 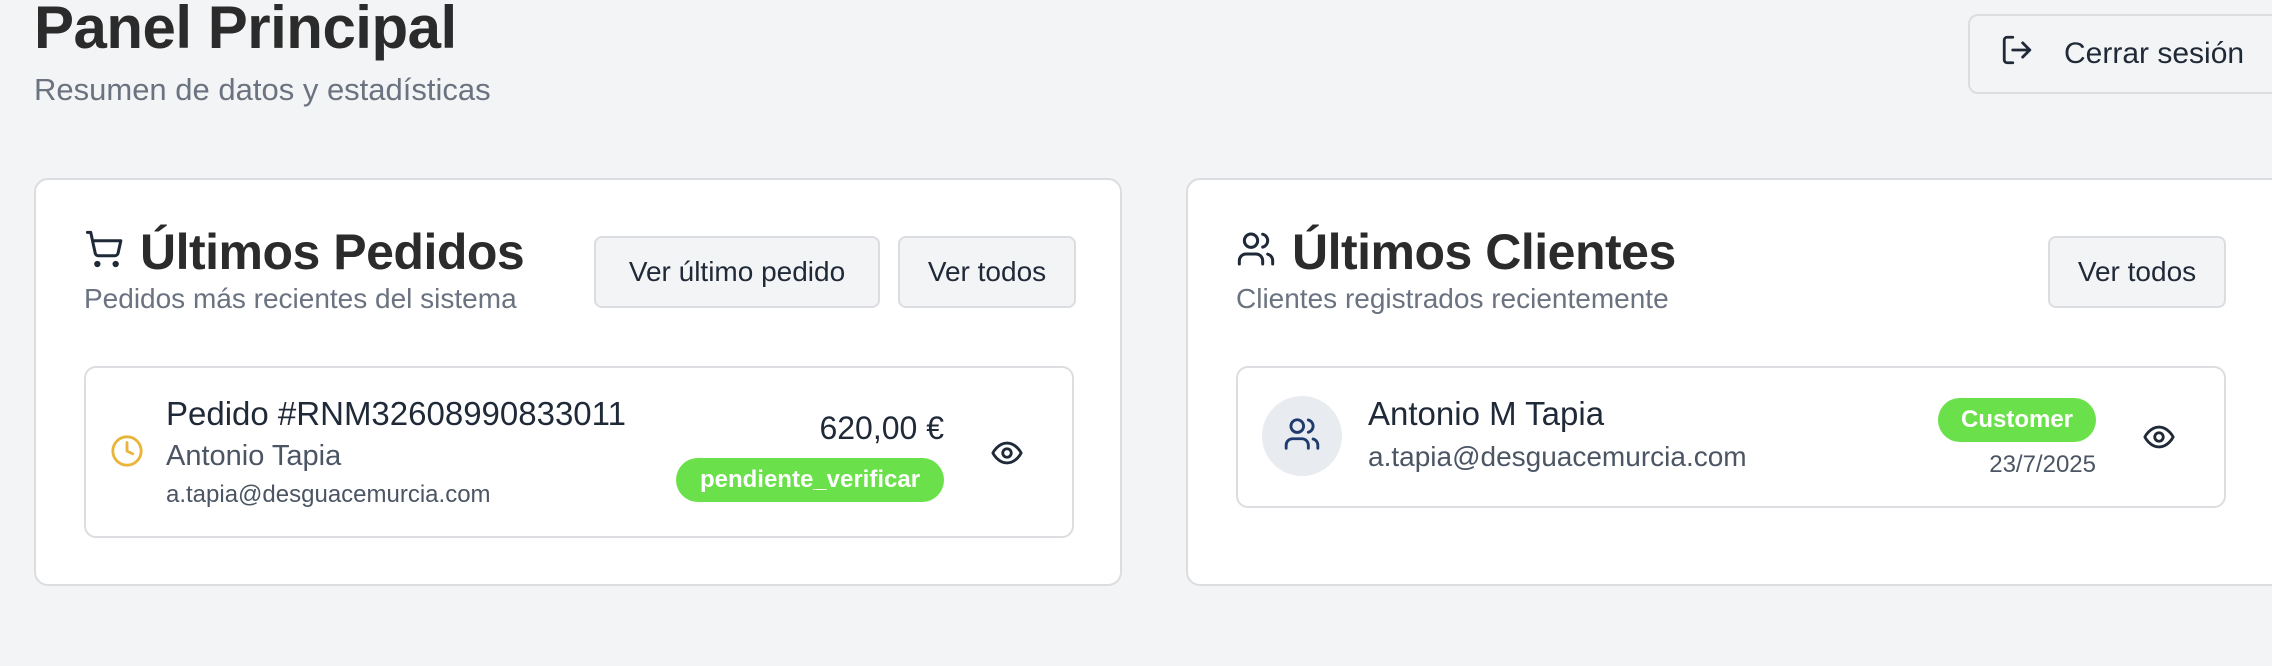 What do you see at coordinates (2154, 53) in the screenshot?
I see `logout-label: Cerrar sesión` at bounding box center [2154, 53].